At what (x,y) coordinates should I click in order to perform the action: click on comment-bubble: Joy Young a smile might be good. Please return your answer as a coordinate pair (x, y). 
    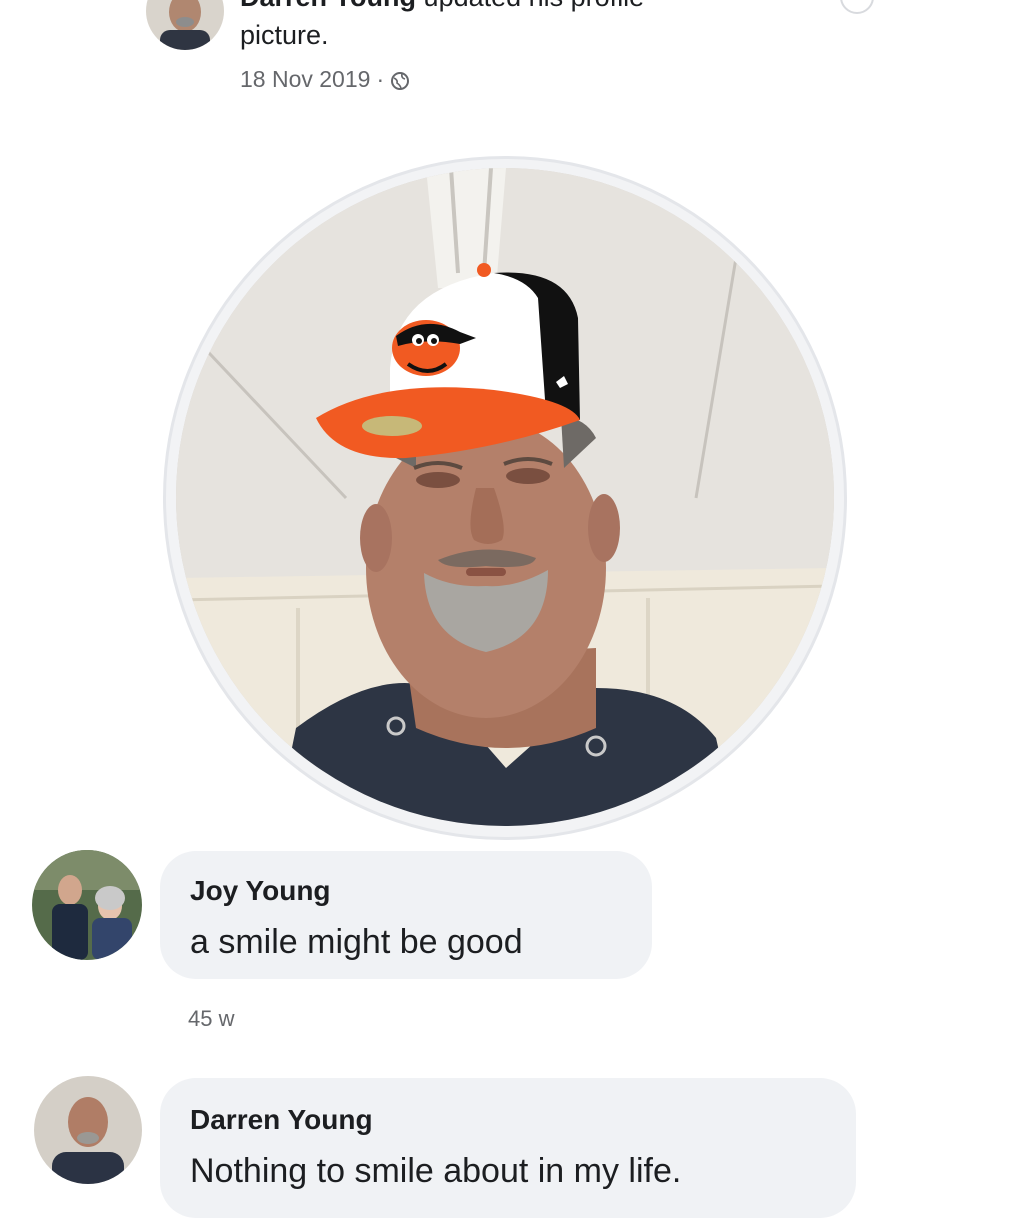
    Looking at the image, I should click on (406, 915).